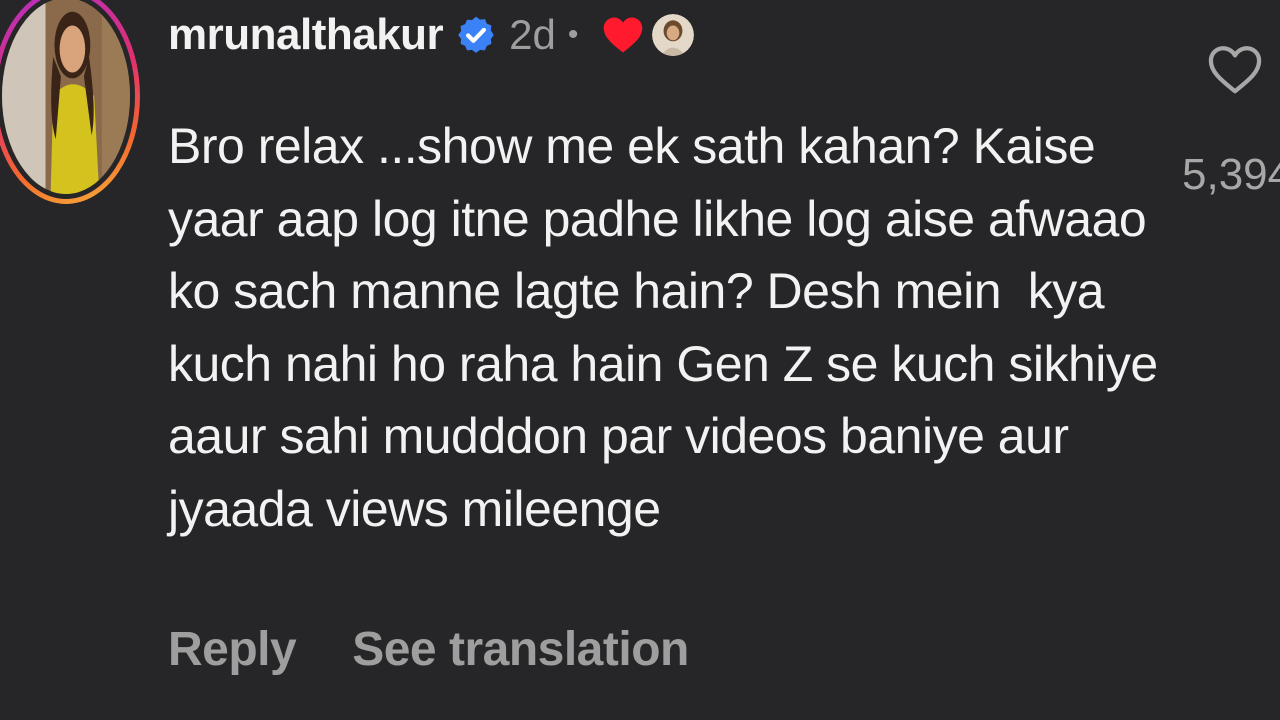  What do you see at coordinates (532, 34) in the screenshot?
I see `comment-timestamp: 2d` at bounding box center [532, 34].